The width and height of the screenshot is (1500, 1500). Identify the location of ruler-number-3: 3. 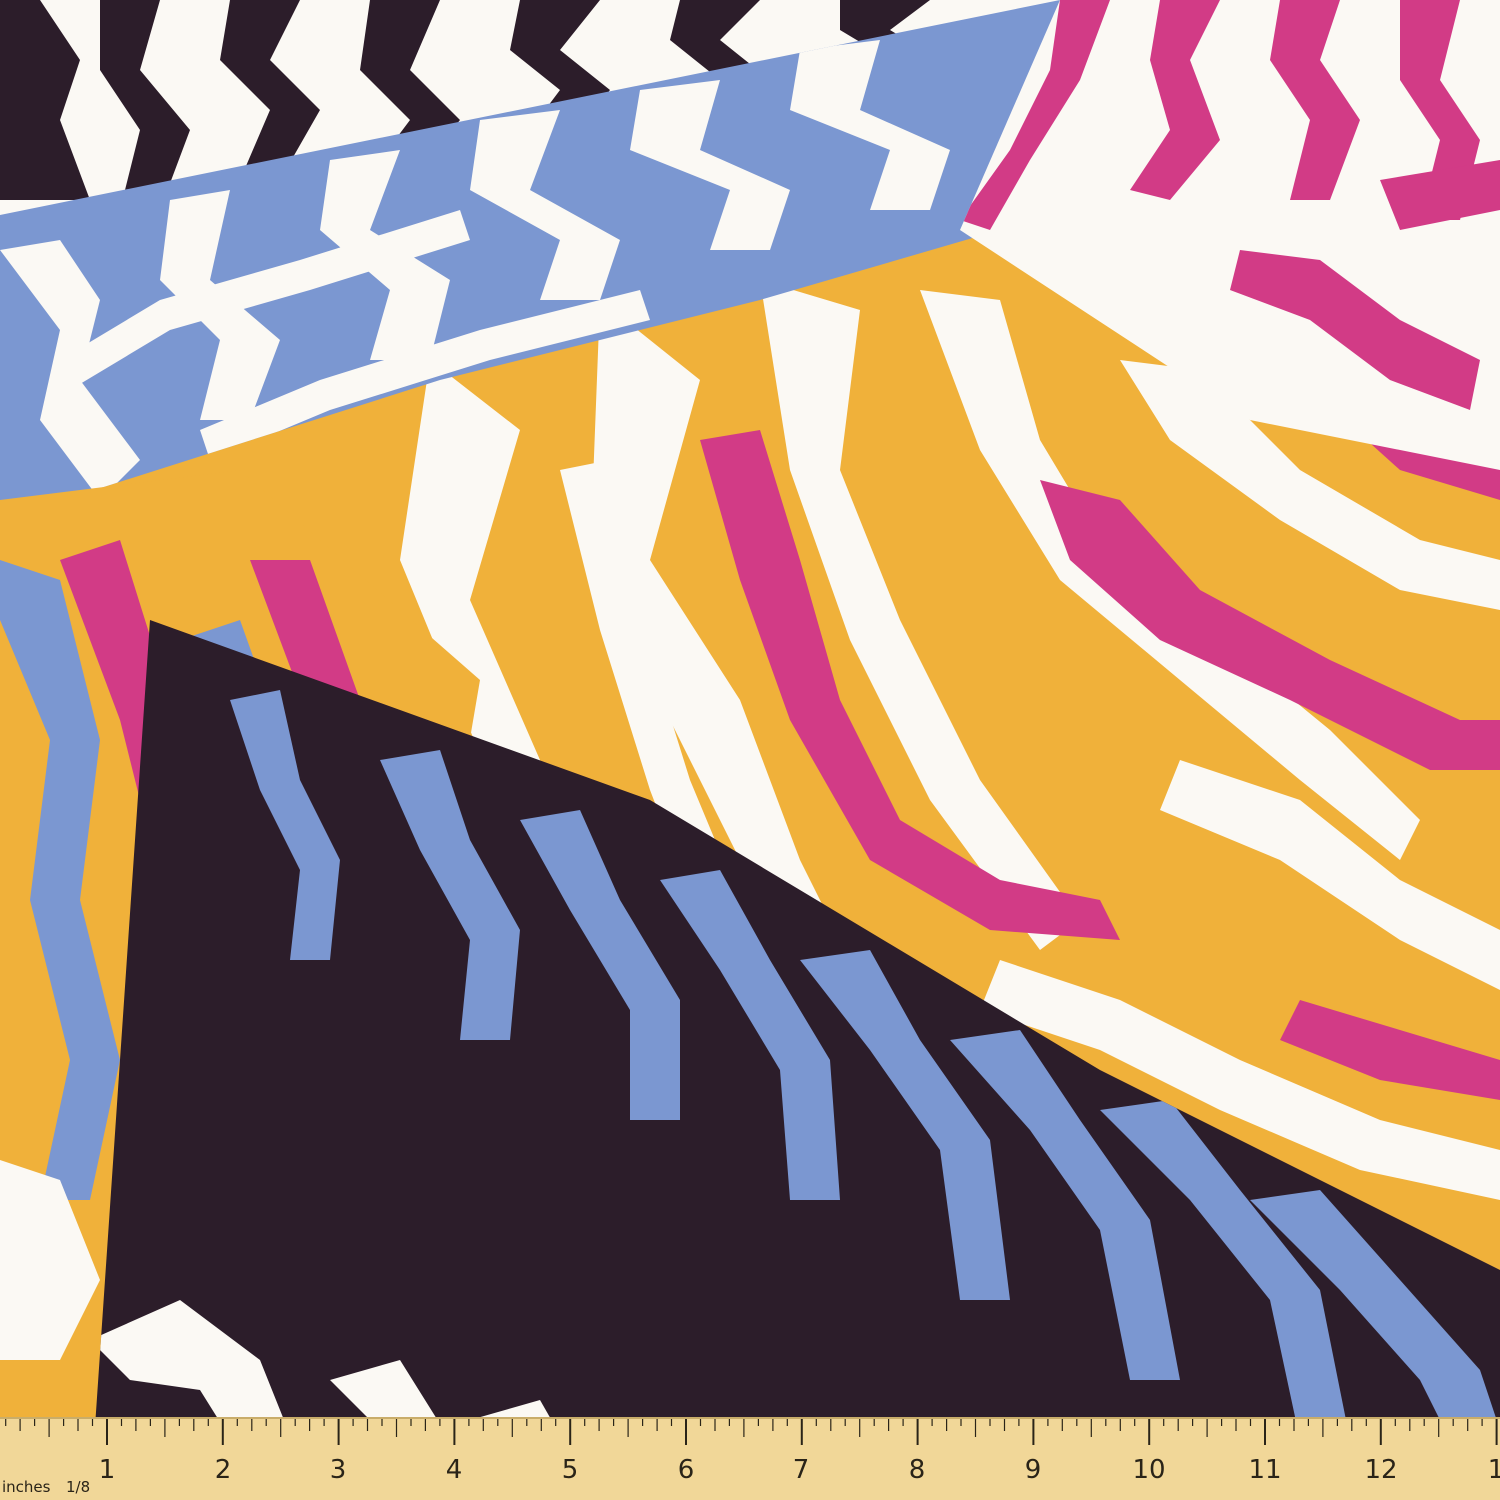
(338, 1470).